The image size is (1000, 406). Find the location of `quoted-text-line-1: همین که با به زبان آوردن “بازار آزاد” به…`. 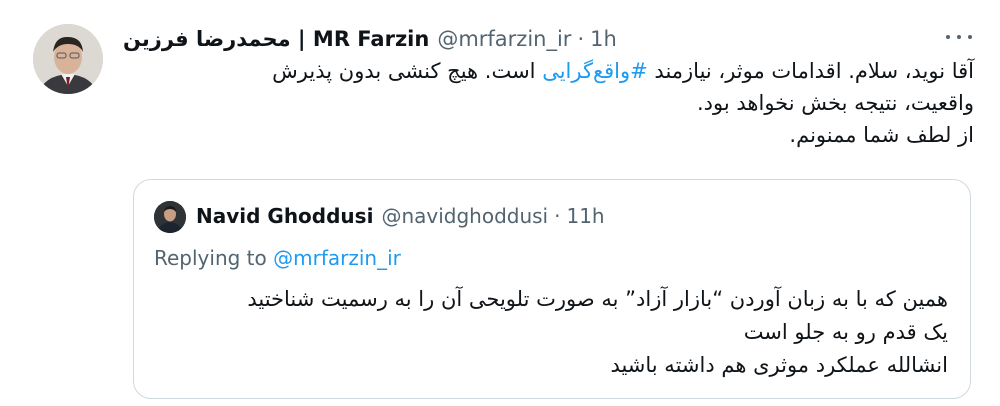

quoted-text-line-1: همین که با به زبان آوردن “بازار آزاد” به… is located at coordinates (597, 299).